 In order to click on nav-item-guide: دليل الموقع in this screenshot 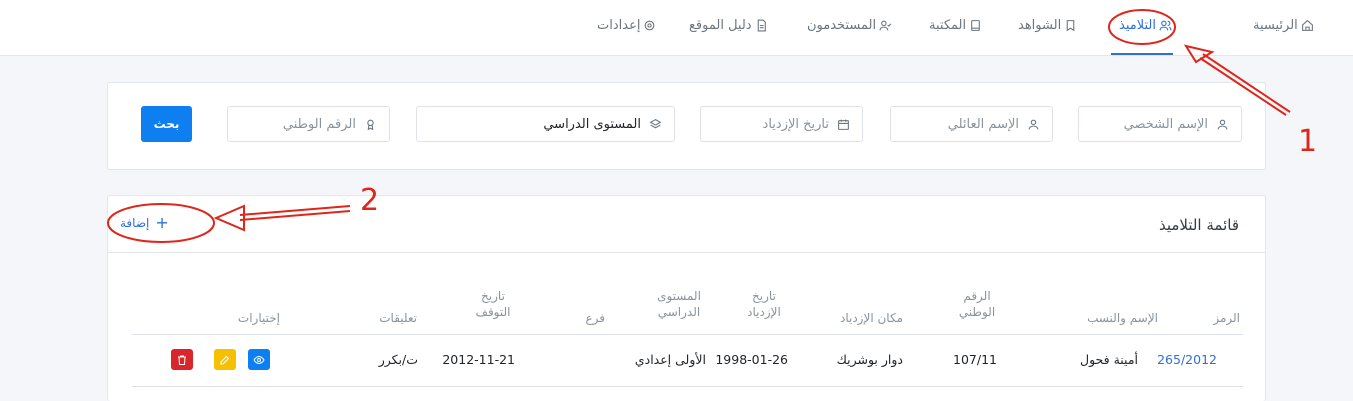, I will do `click(728, 25)`.